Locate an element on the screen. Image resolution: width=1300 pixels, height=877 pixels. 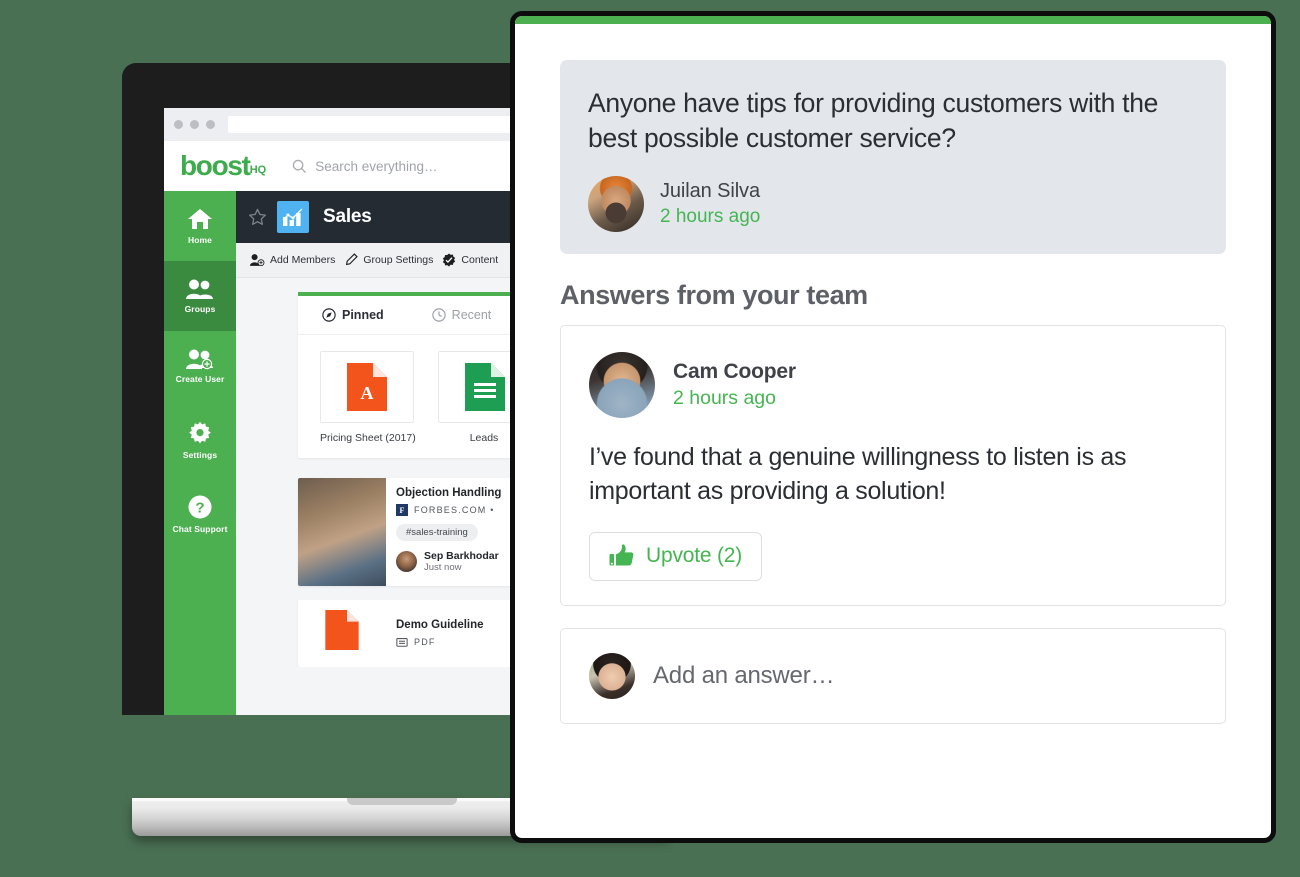
answers-heading: Answers from your team is located at coordinates (714, 294).